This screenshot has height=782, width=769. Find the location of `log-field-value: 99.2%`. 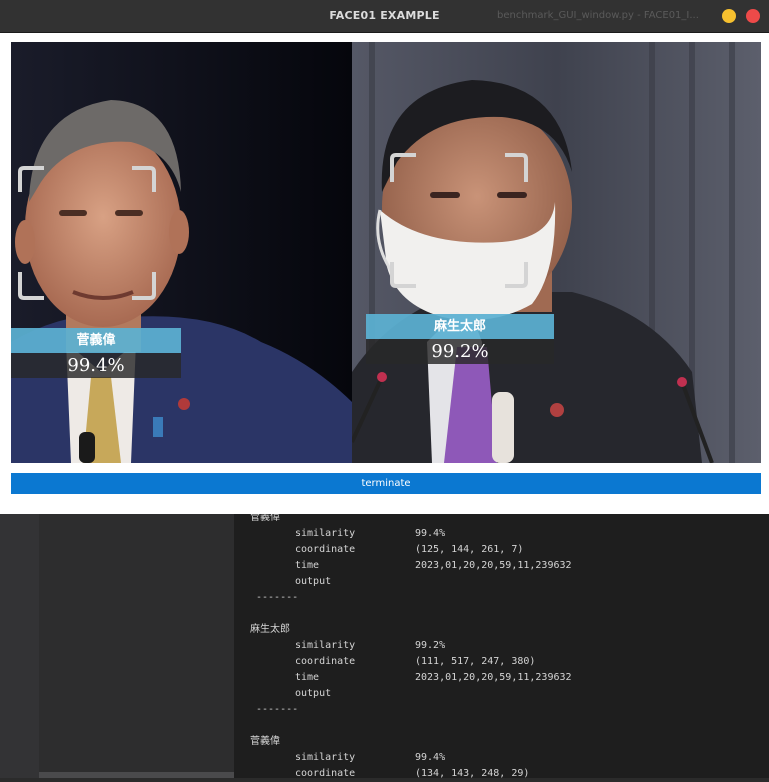

log-field-value: 99.2% is located at coordinates (430, 645).